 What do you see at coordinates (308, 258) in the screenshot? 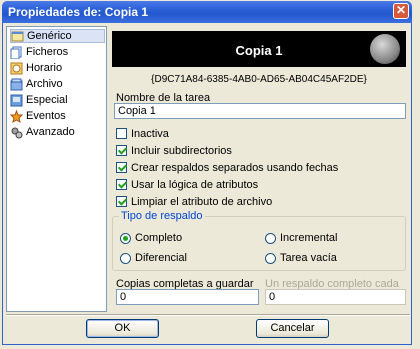
I see `radio-label: Tarea vacía` at bounding box center [308, 258].